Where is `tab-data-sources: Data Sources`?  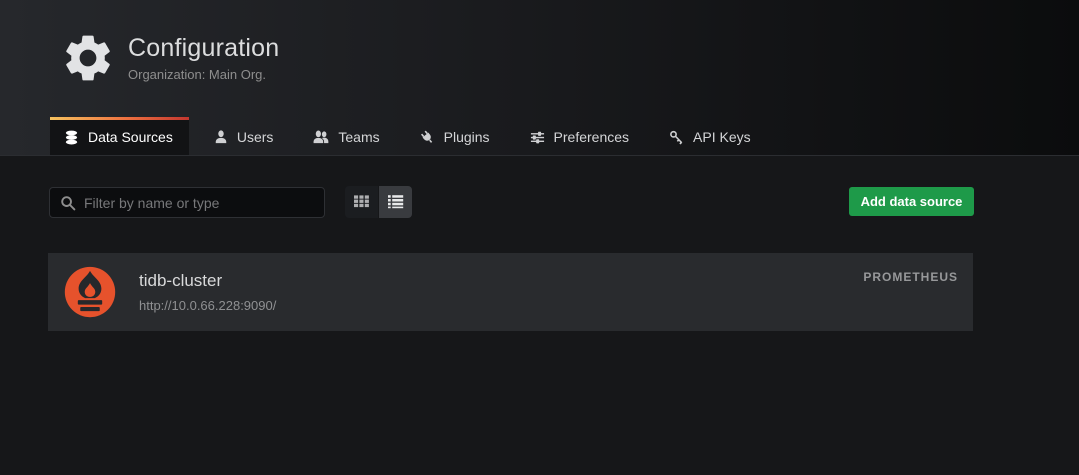 tab-data-sources: Data Sources is located at coordinates (119, 136).